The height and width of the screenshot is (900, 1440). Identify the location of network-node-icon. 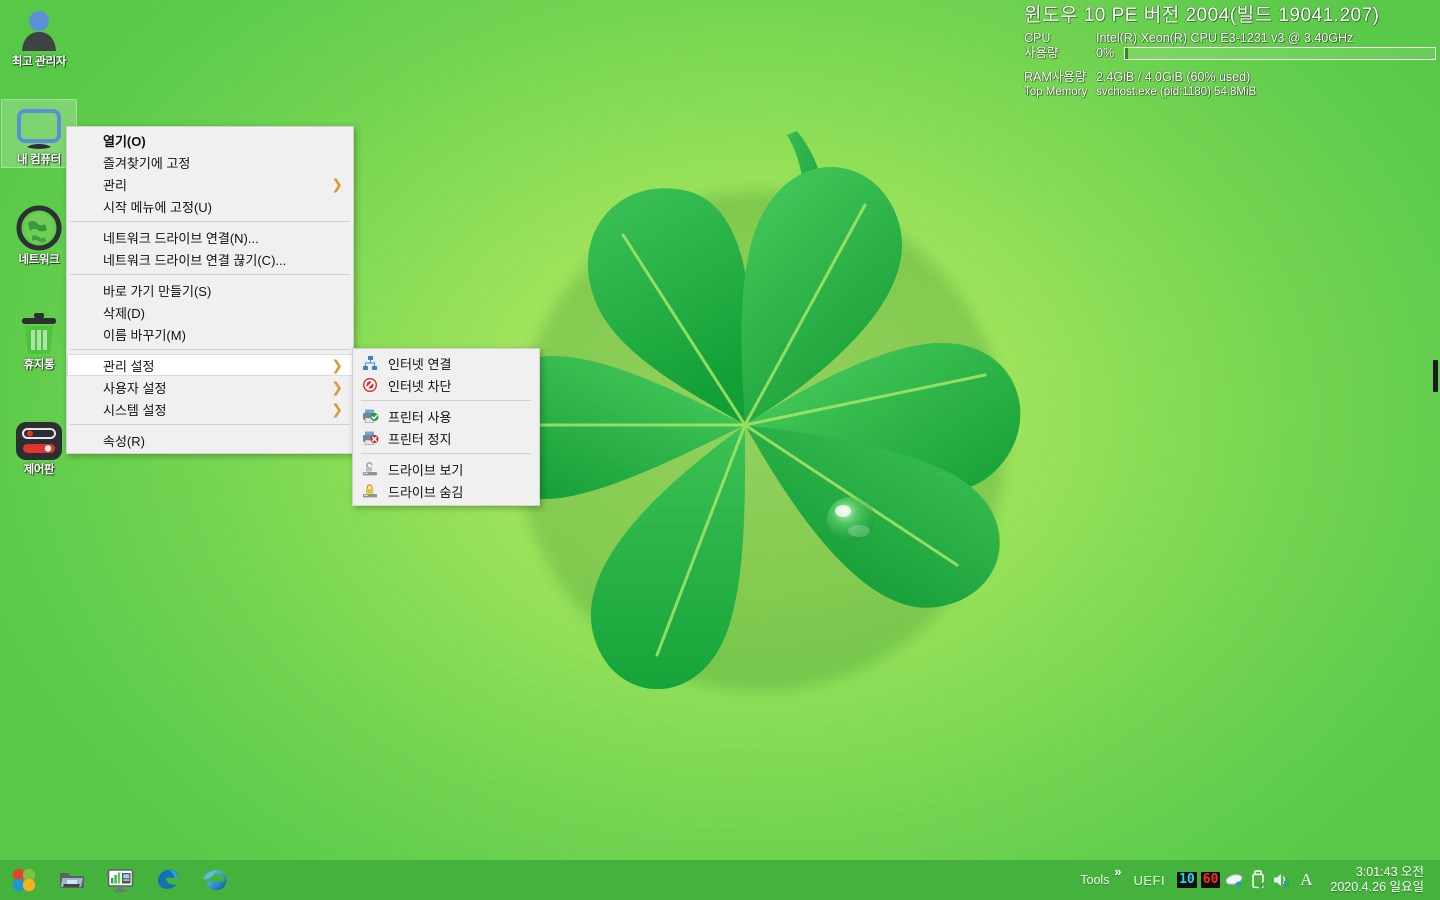
(370, 363).